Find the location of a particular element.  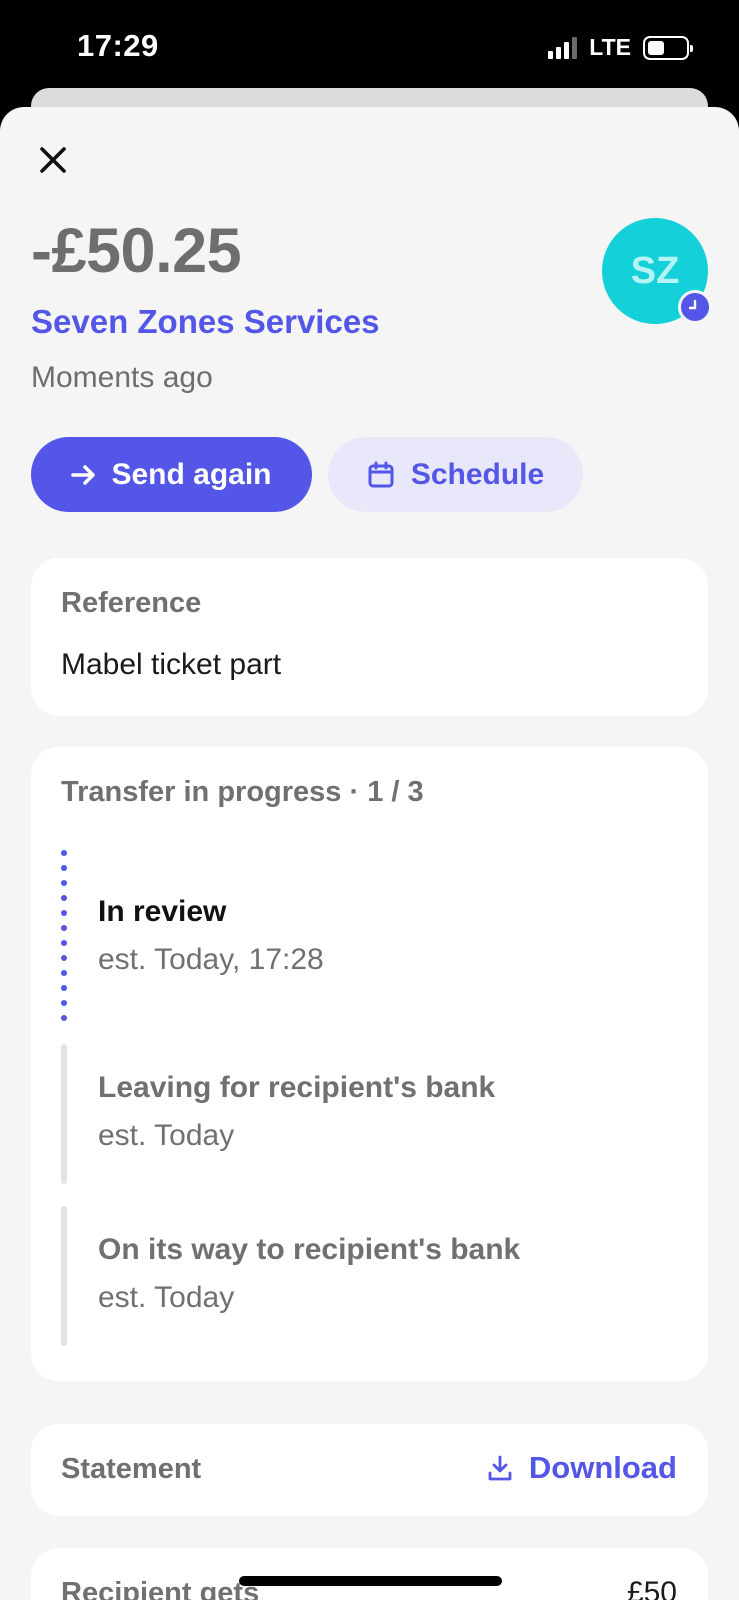

progress-step-1: In review est. Today, 17:28 is located at coordinates (361, 937).